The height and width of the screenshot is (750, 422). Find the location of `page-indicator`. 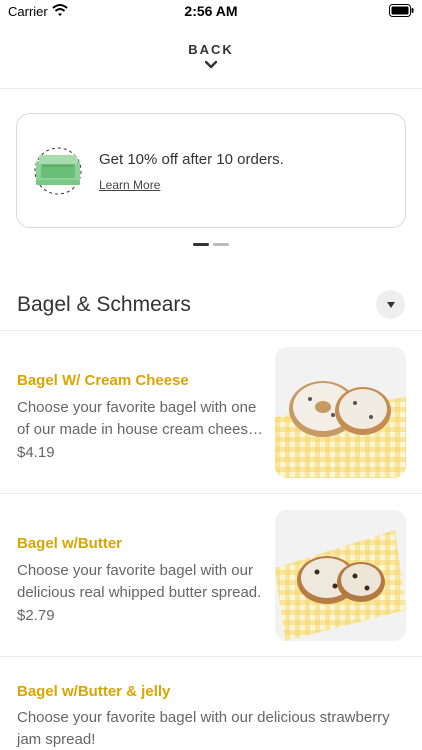

page-indicator is located at coordinates (211, 245).